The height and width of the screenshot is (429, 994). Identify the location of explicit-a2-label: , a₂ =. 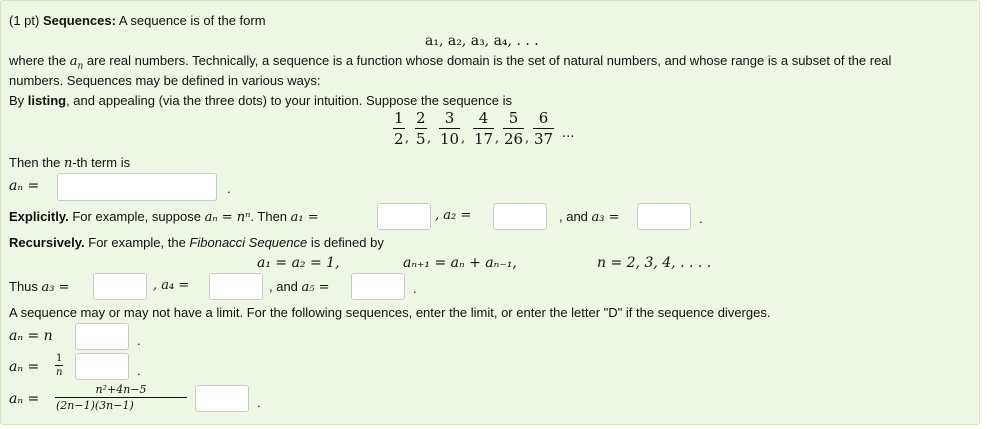
(453, 215).